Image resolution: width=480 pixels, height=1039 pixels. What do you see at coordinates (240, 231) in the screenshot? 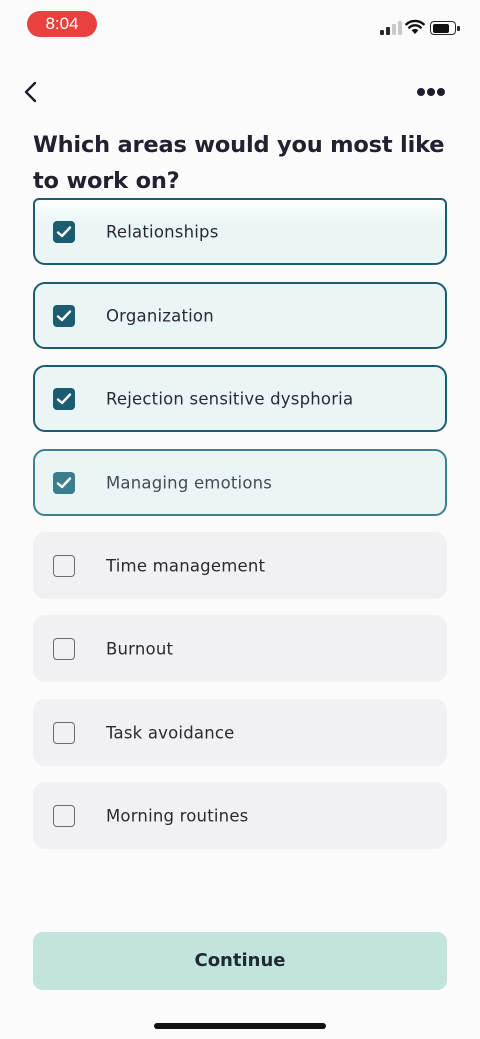
I see `option-item: Relationships` at bounding box center [240, 231].